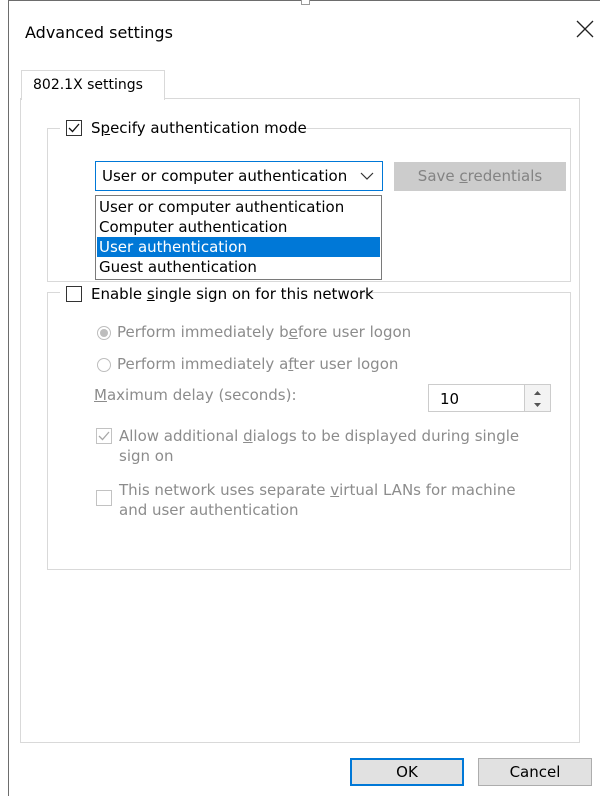 The image size is (600, 796). Describe the element at coordinates (480, 176) in the screenshot. I see `save-credentials-button: Save credentials` at that location.